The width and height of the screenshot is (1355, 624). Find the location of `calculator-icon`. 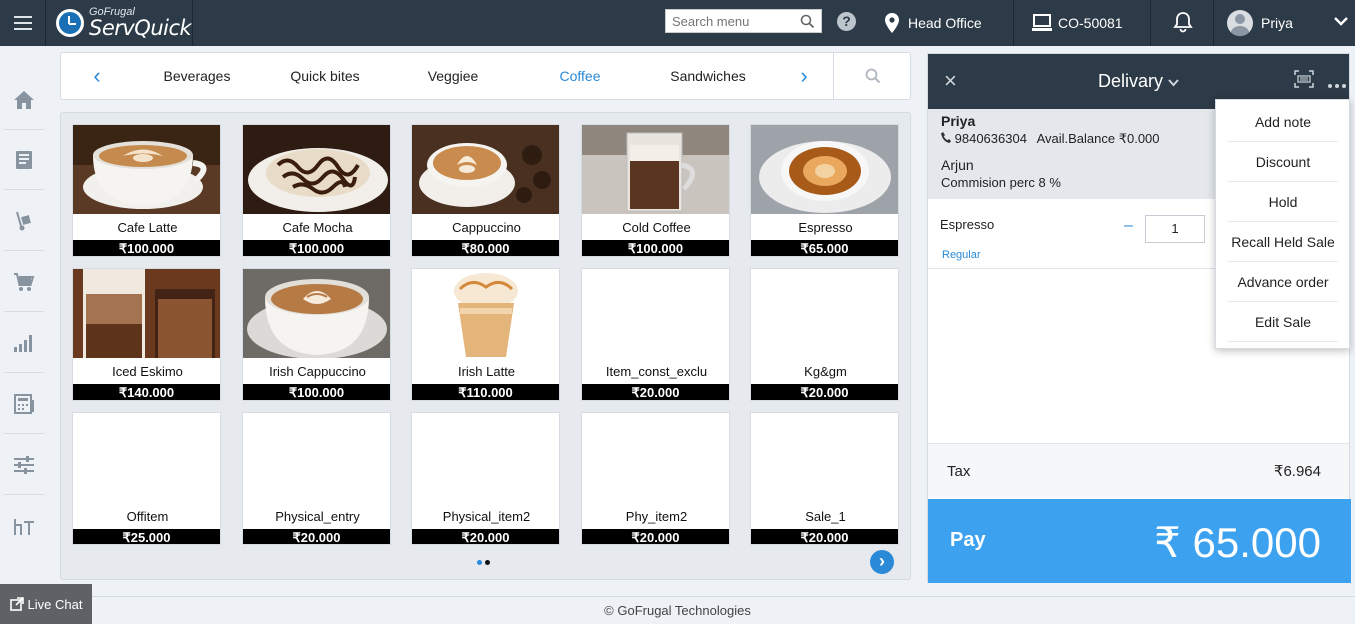

calculator-icon is located at coordinates (24, 403).